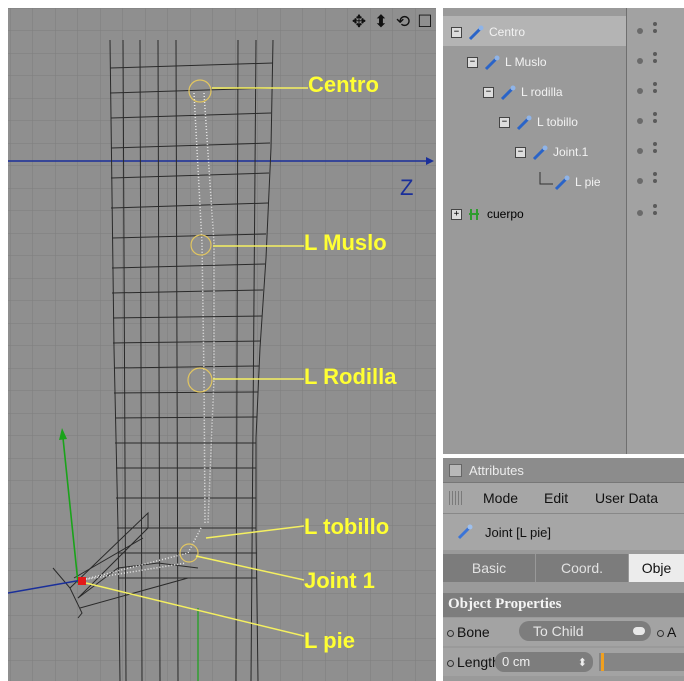  Describe the element at coordinates (563, 470) in the screenshot. I see `attributes-titlebar: Attributes` at that location.